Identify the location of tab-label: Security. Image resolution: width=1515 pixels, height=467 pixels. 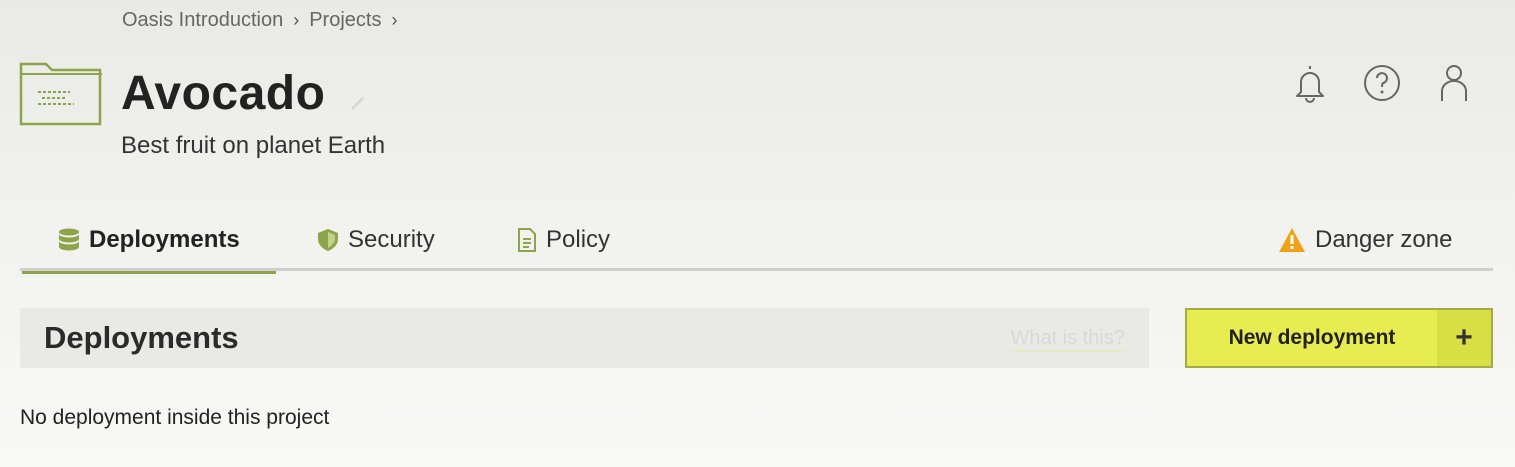
(391, 239).